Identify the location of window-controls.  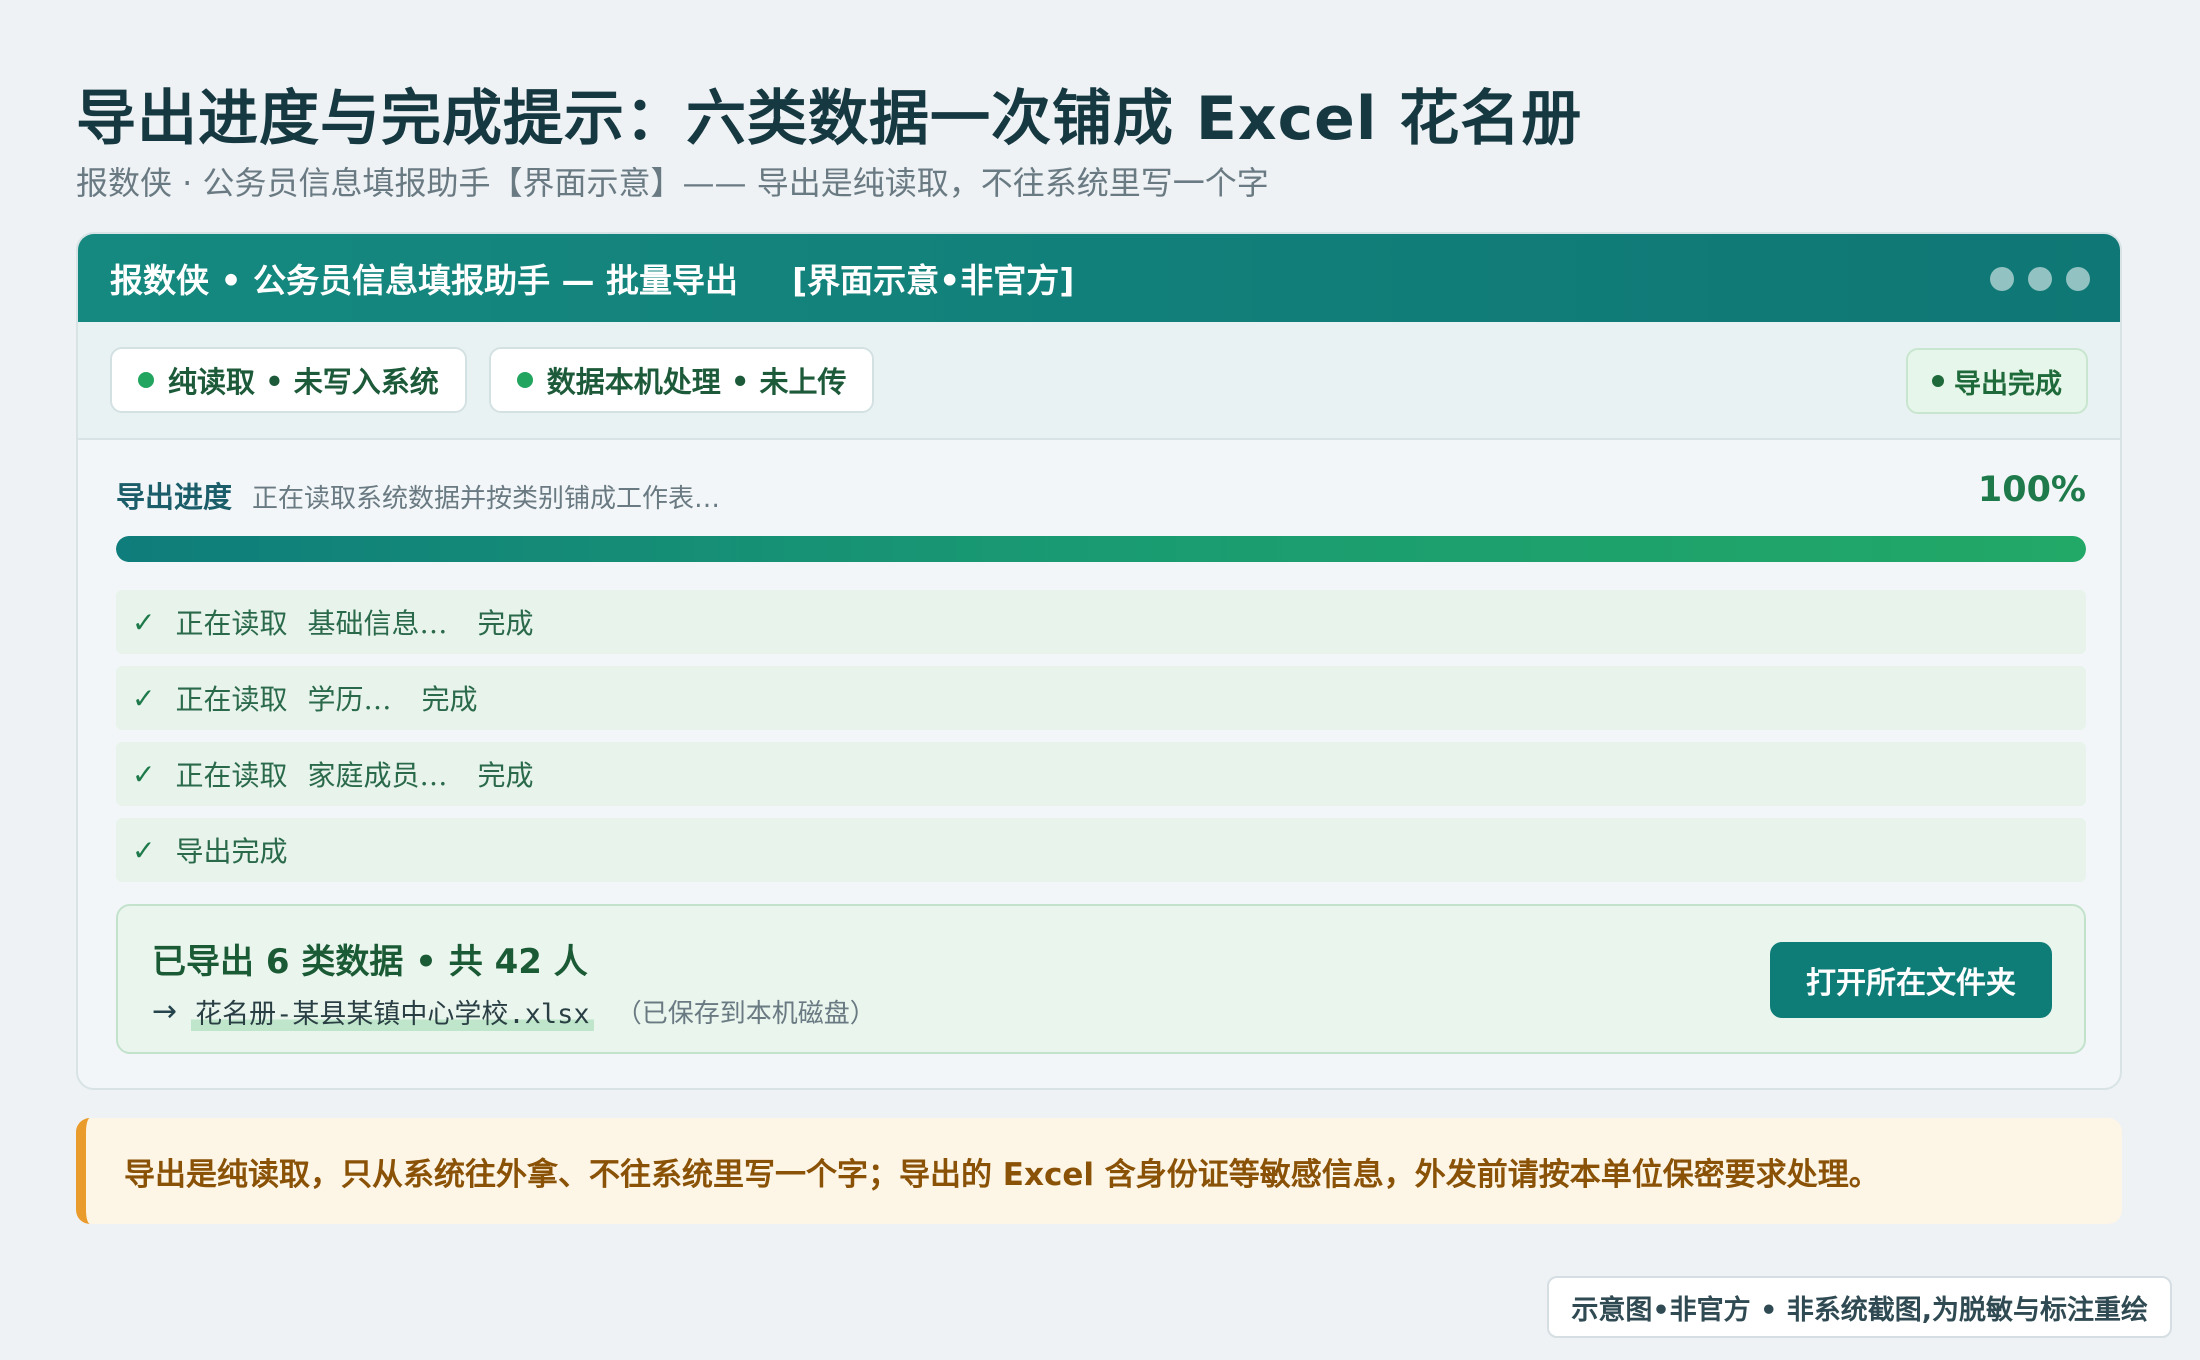
(2040, 279).